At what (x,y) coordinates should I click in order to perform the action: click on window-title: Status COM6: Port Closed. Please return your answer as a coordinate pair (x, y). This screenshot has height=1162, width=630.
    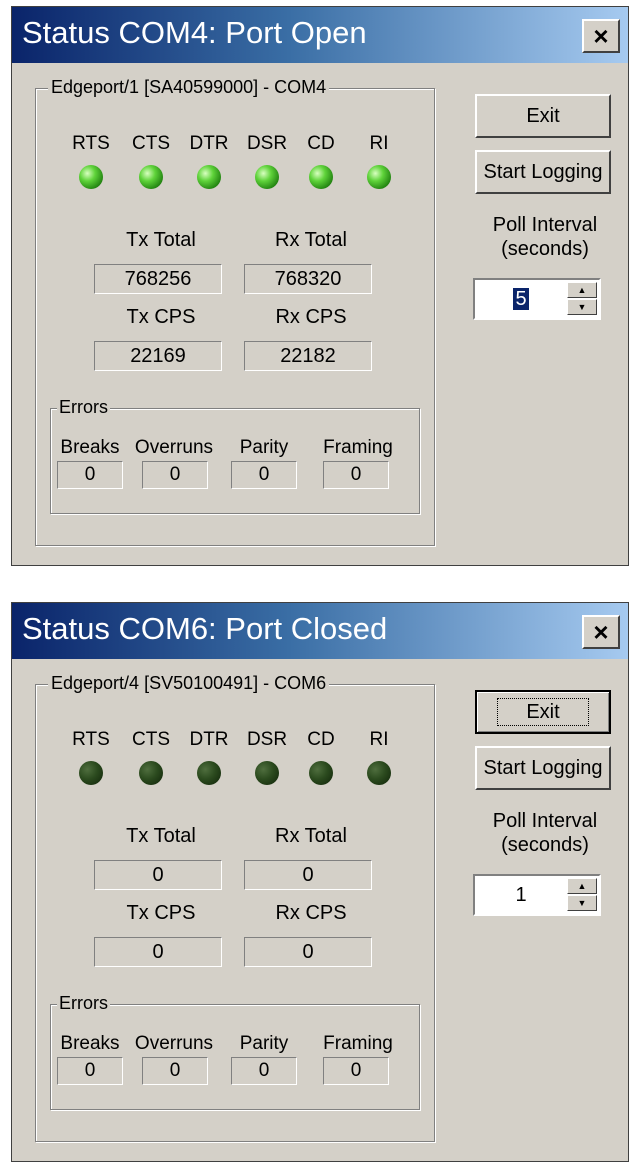
    Looking at the image, I should click on (205, 628).